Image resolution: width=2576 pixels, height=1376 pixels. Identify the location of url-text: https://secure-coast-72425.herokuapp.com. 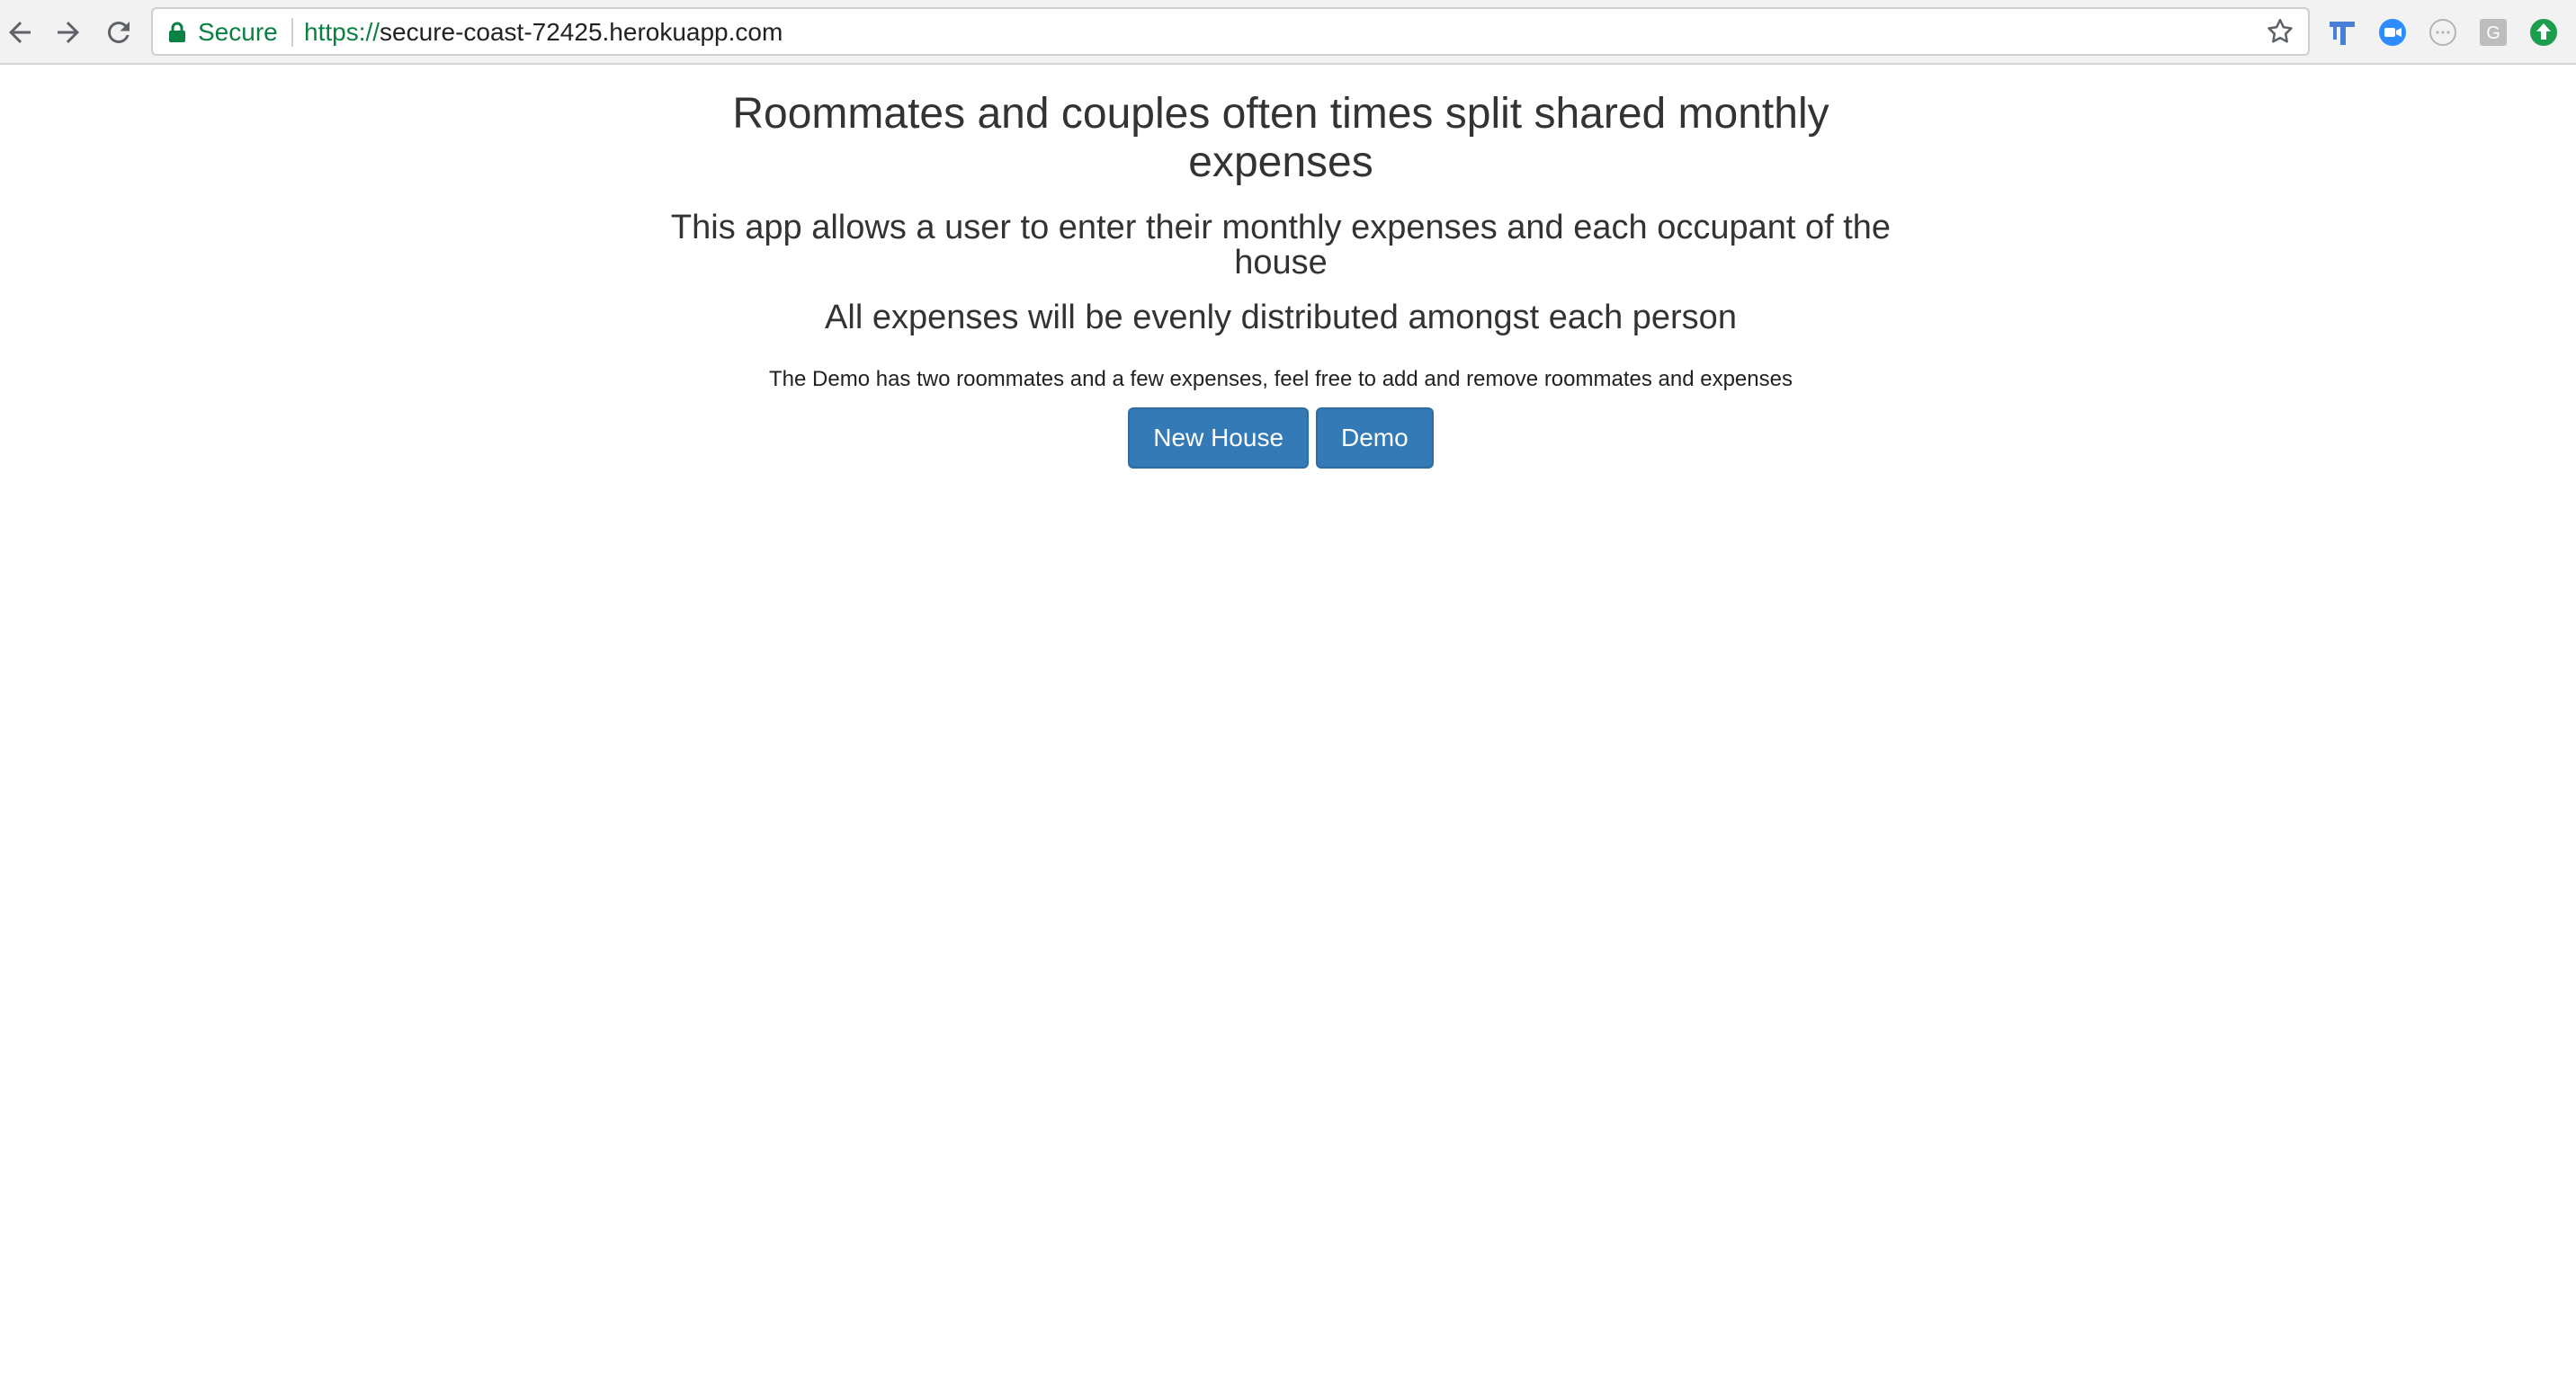
(543, 33).